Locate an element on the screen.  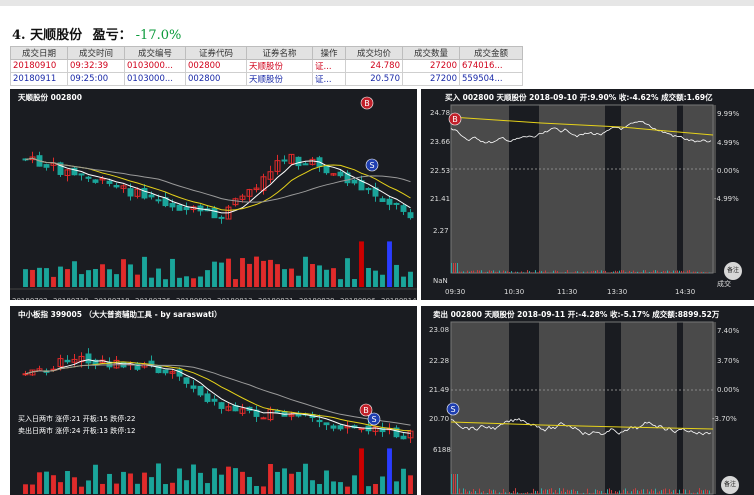
buy-axis-right-0: 9.99% is located at coordinates (728, 114).